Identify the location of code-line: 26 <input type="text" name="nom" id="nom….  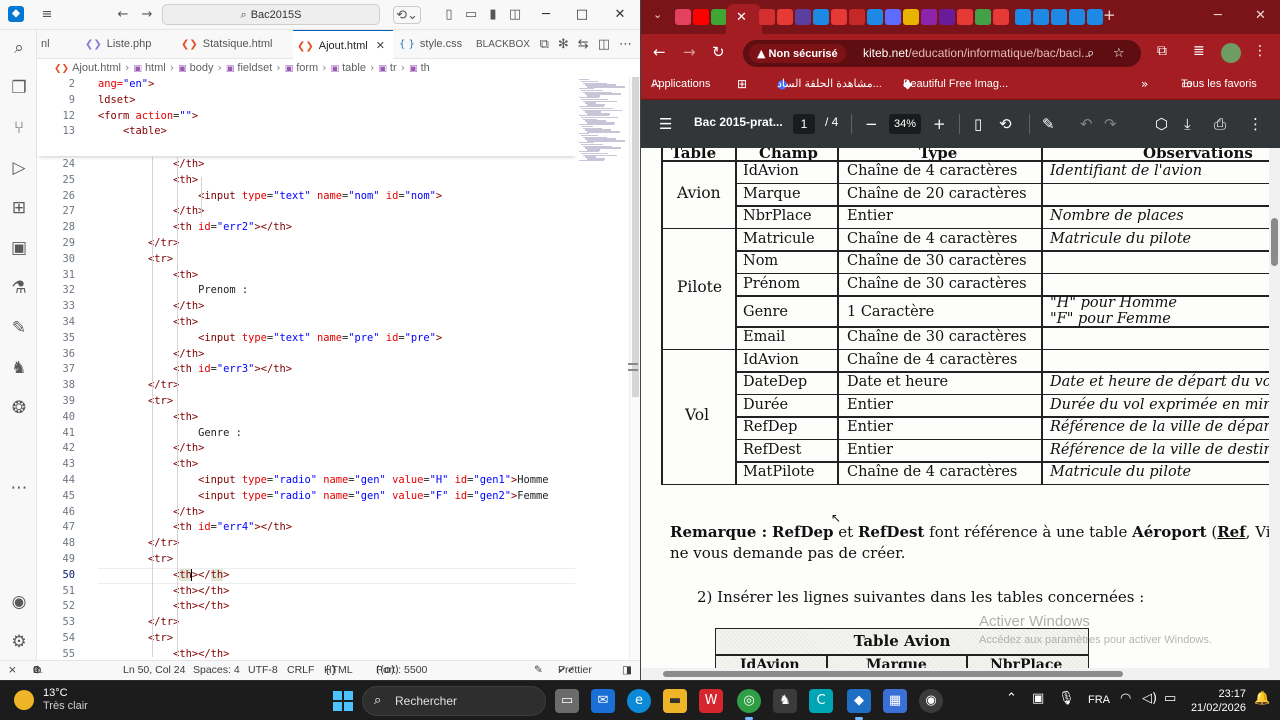
(307, 197).